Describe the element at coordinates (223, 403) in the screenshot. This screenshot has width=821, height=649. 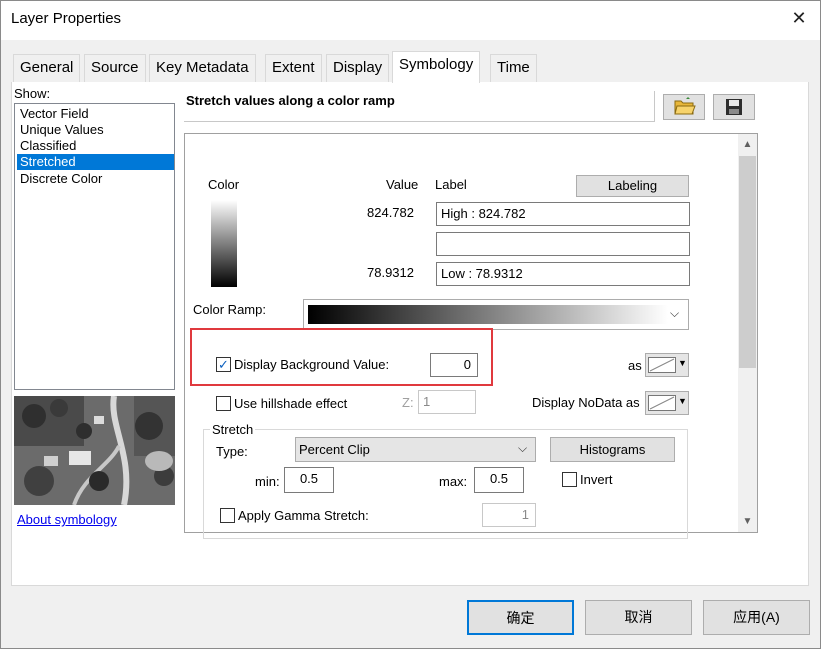
I see `hillshade-checkbox` at that location.